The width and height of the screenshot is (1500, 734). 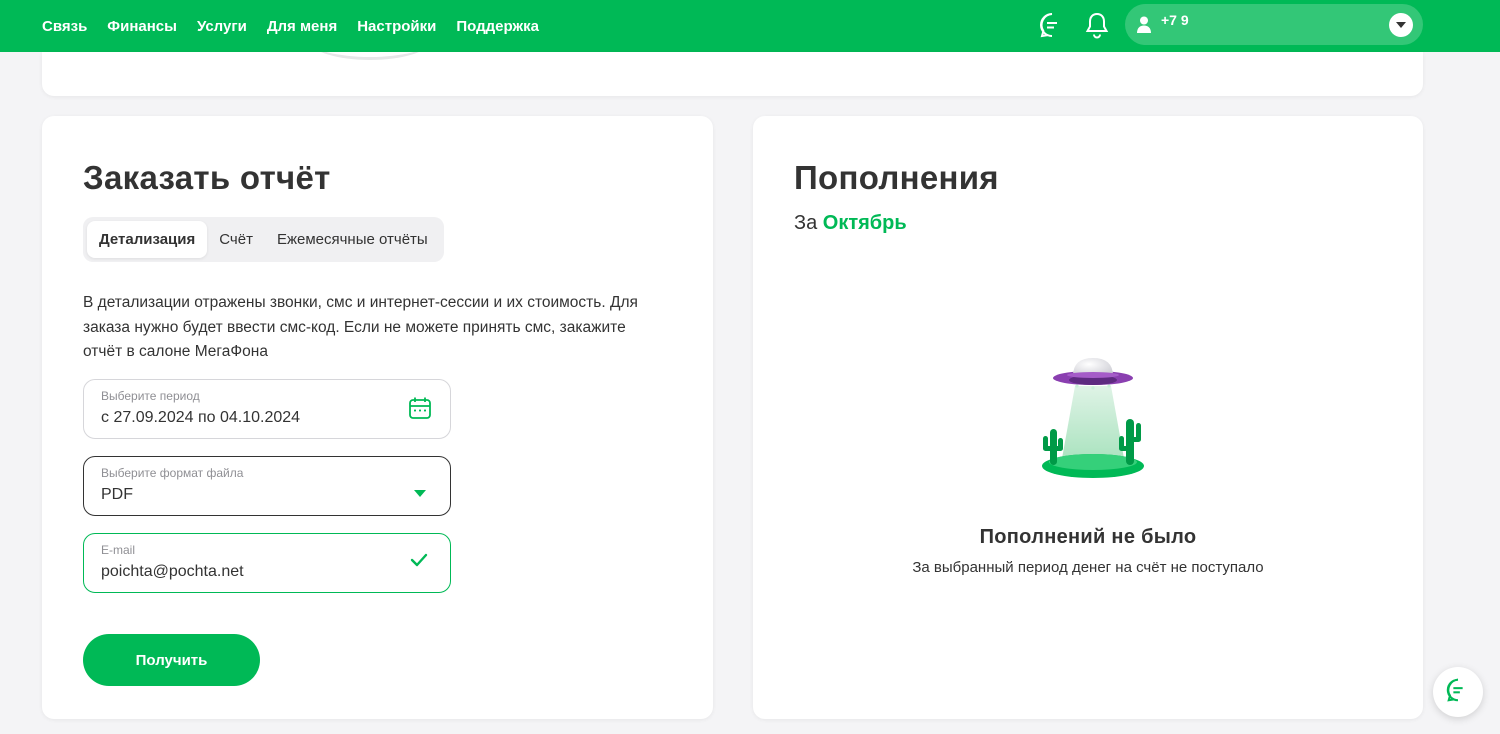 I want to click on nav-link-services: Услуги, so click(x=222, y=26).